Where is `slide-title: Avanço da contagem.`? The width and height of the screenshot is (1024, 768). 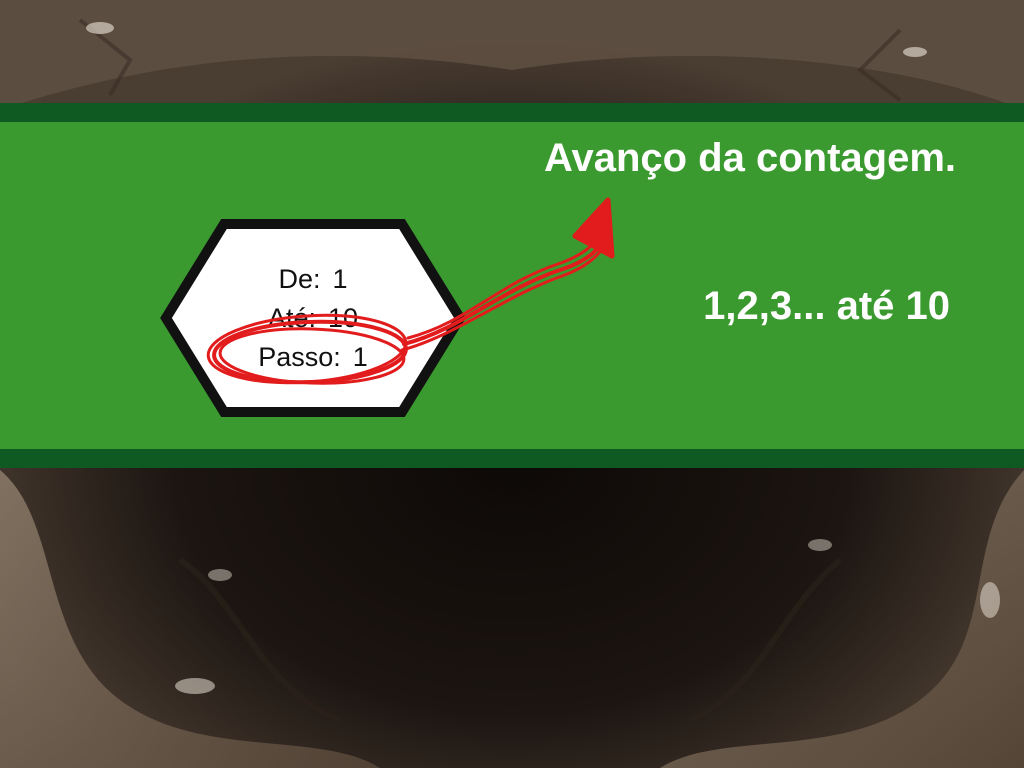 slide-title: Avanço da contagem. is located at coordinates (750, 158).